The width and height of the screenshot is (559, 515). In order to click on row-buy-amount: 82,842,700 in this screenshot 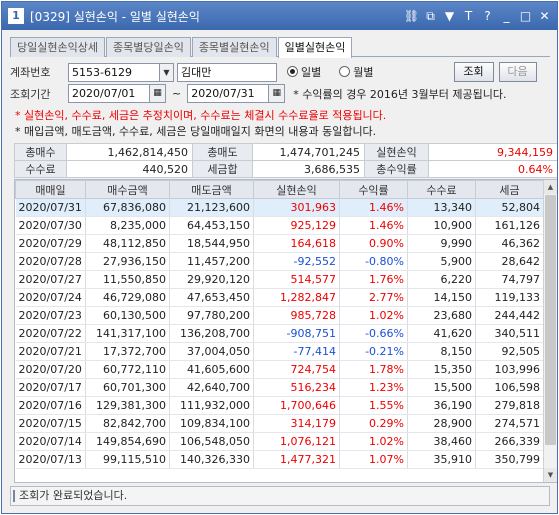, I will do `click(127, 423)`.